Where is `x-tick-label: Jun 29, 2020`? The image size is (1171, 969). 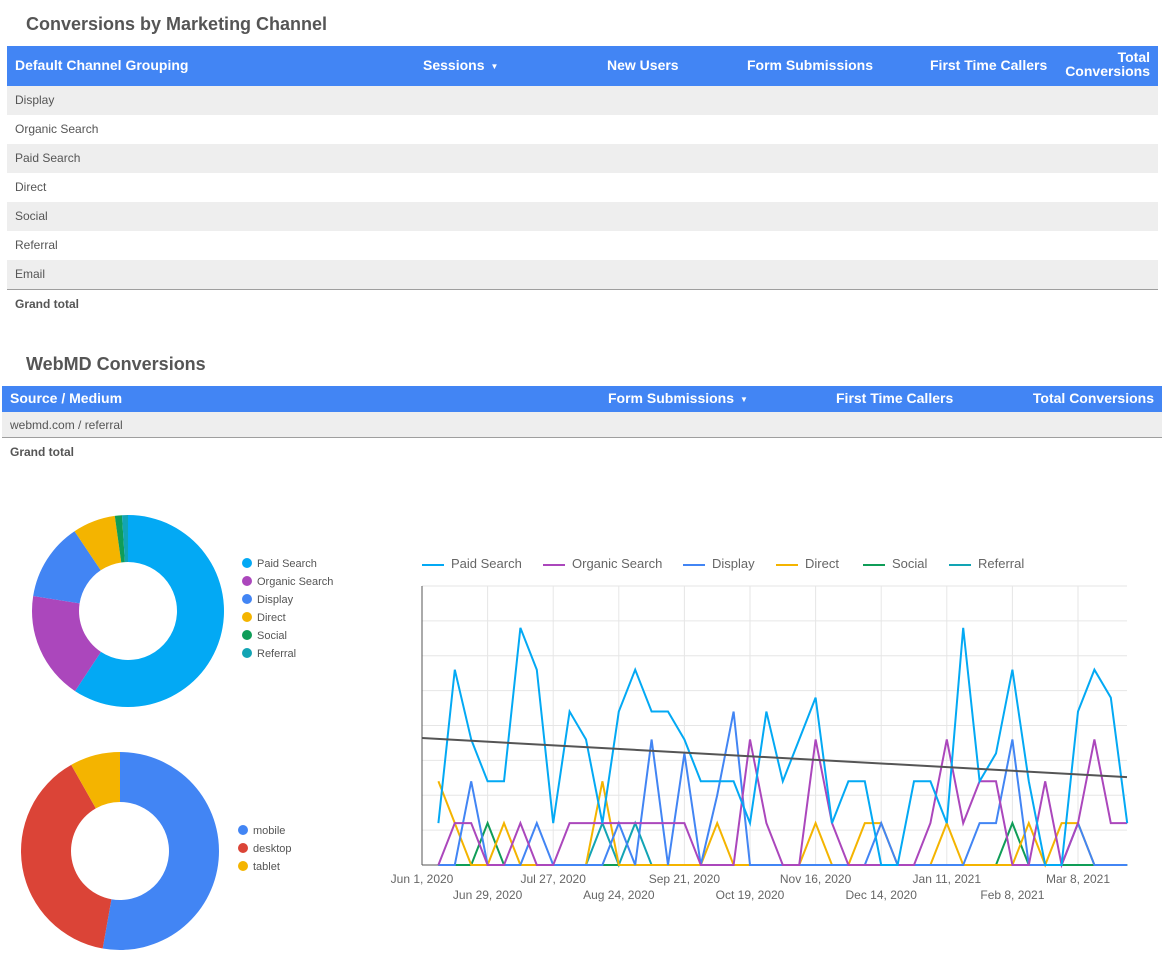 x-tick-label: Jun 29, 2020 is located at coordinates (488, 895).